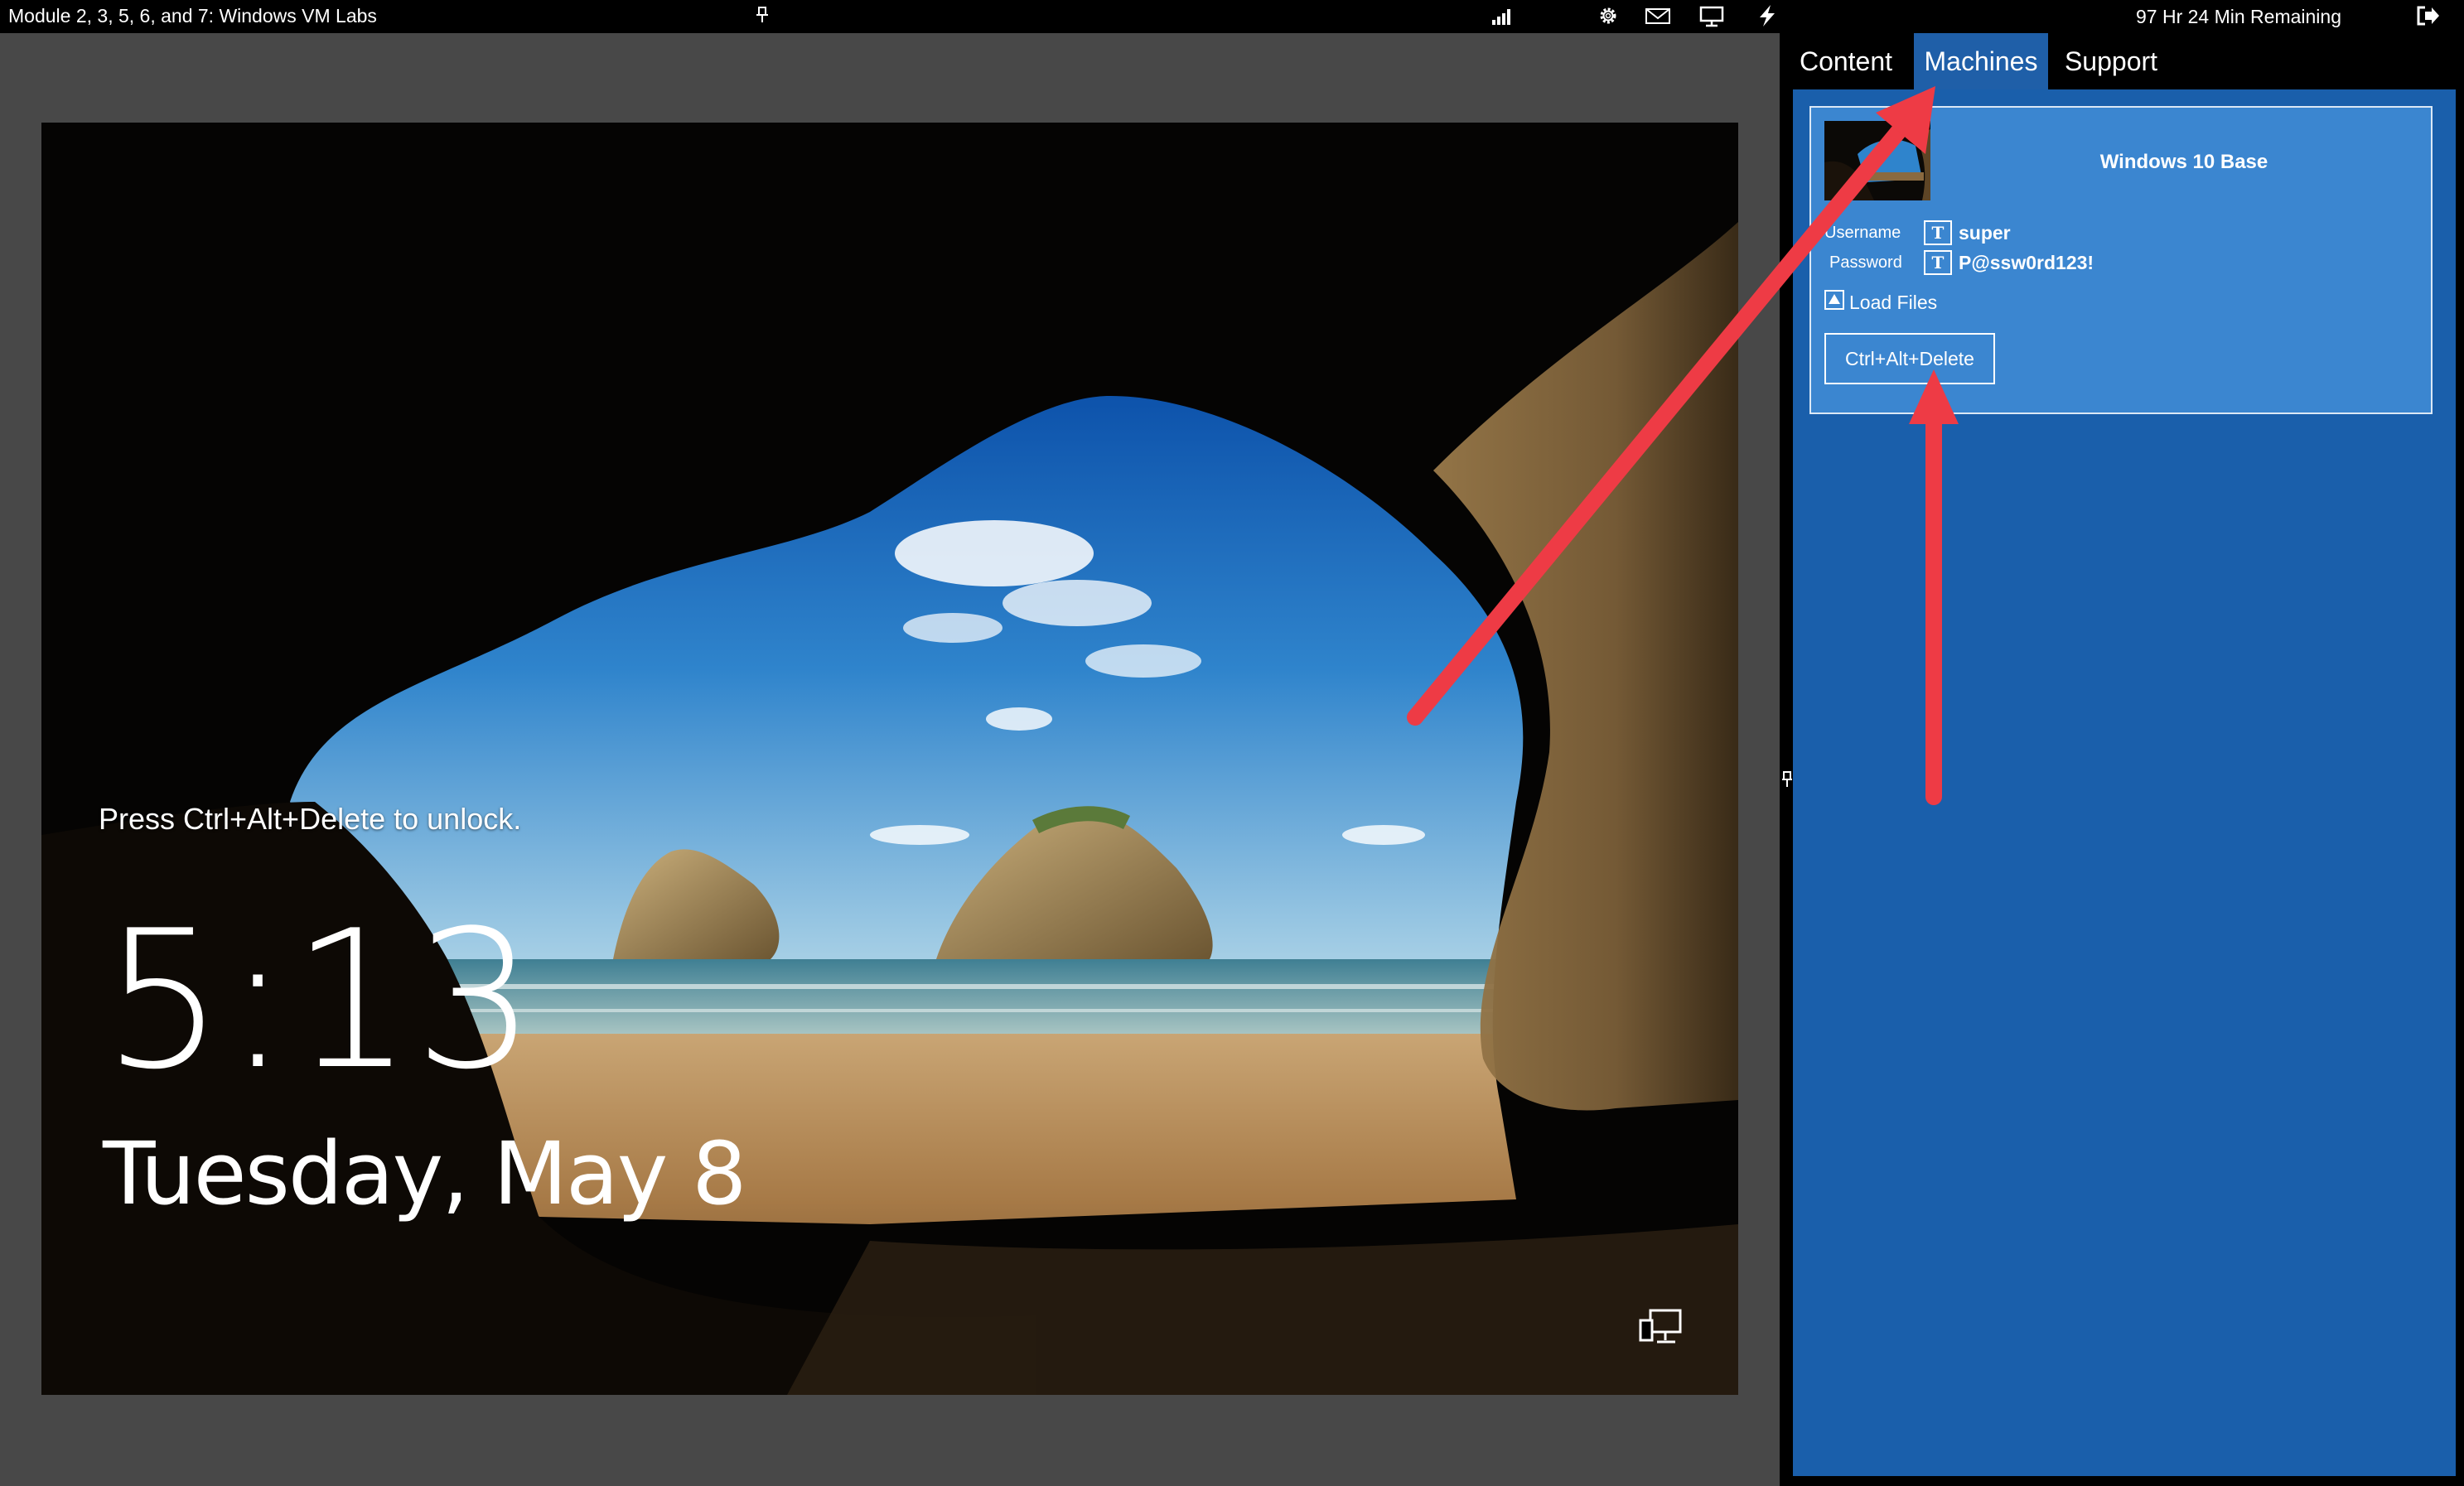  I want to click on machine-thumbnail, so click(1877, 160).